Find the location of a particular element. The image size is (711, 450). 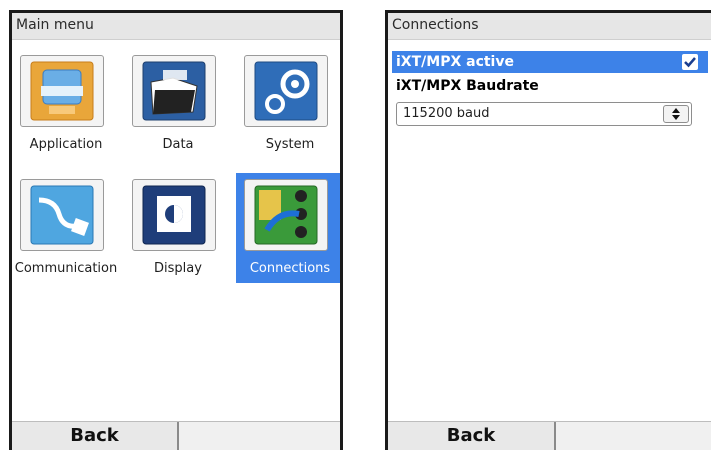

checkbox-checked is located at coordinates (690, 62).